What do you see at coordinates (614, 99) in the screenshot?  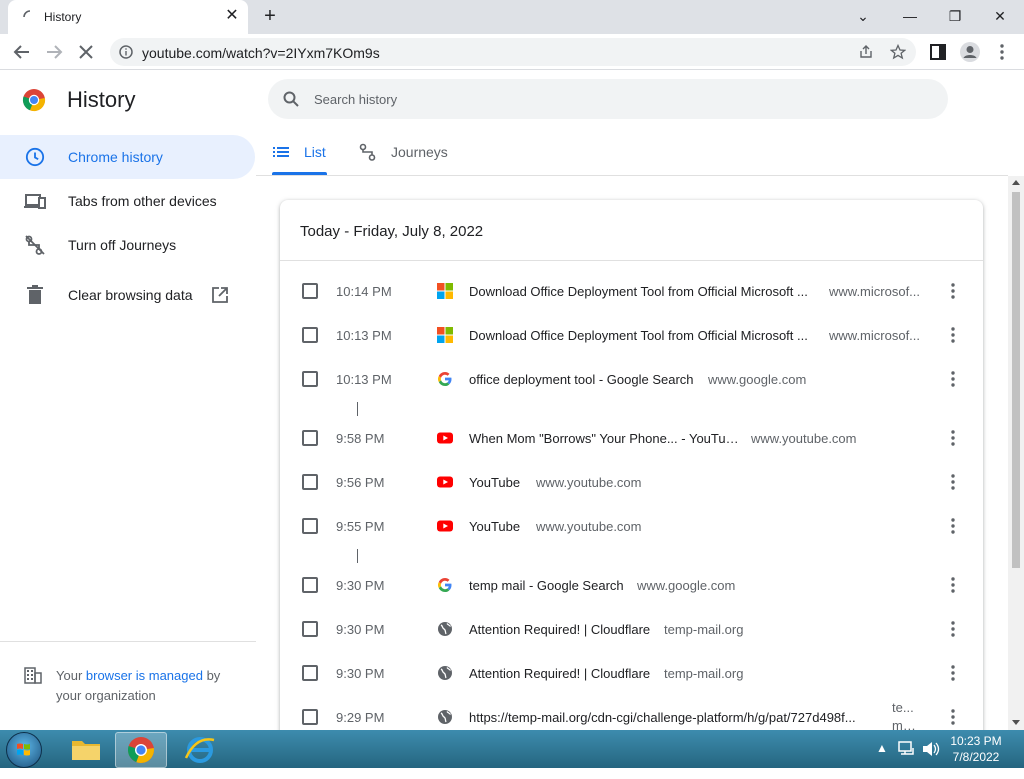 I see `search-input` at bounding box center [614, 99].